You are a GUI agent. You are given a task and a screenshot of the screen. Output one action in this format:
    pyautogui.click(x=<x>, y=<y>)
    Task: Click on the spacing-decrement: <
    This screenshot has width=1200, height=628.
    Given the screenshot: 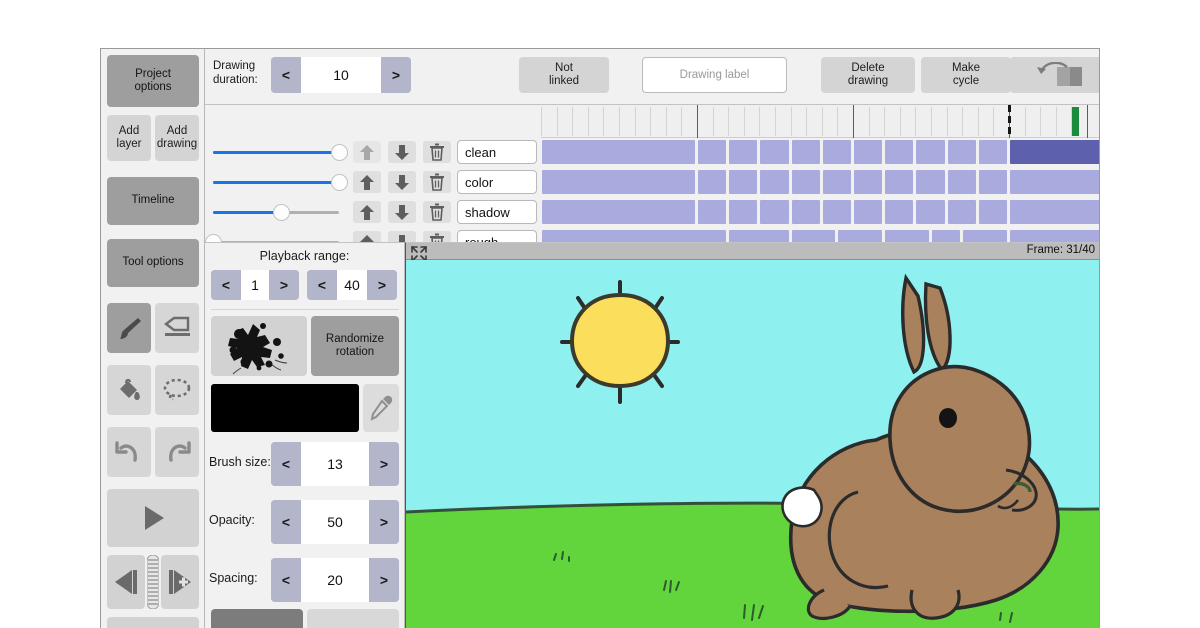 What is the action you would take?
    pyautogui.click(x=286, y=580)
    